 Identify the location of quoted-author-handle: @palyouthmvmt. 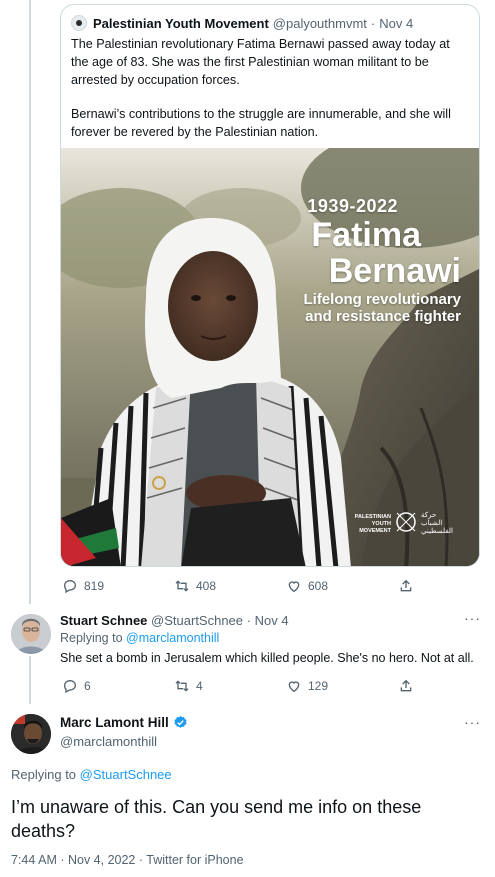
(320, 23).